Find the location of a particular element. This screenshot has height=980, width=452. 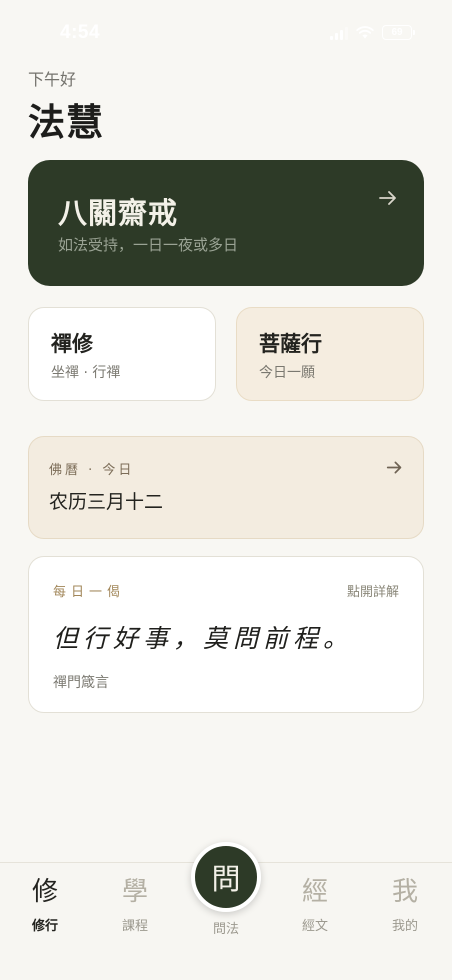

buddhist-calendar-card: 佛曆 · 今日 农历三月十二 is located at coordinates (226, 487).